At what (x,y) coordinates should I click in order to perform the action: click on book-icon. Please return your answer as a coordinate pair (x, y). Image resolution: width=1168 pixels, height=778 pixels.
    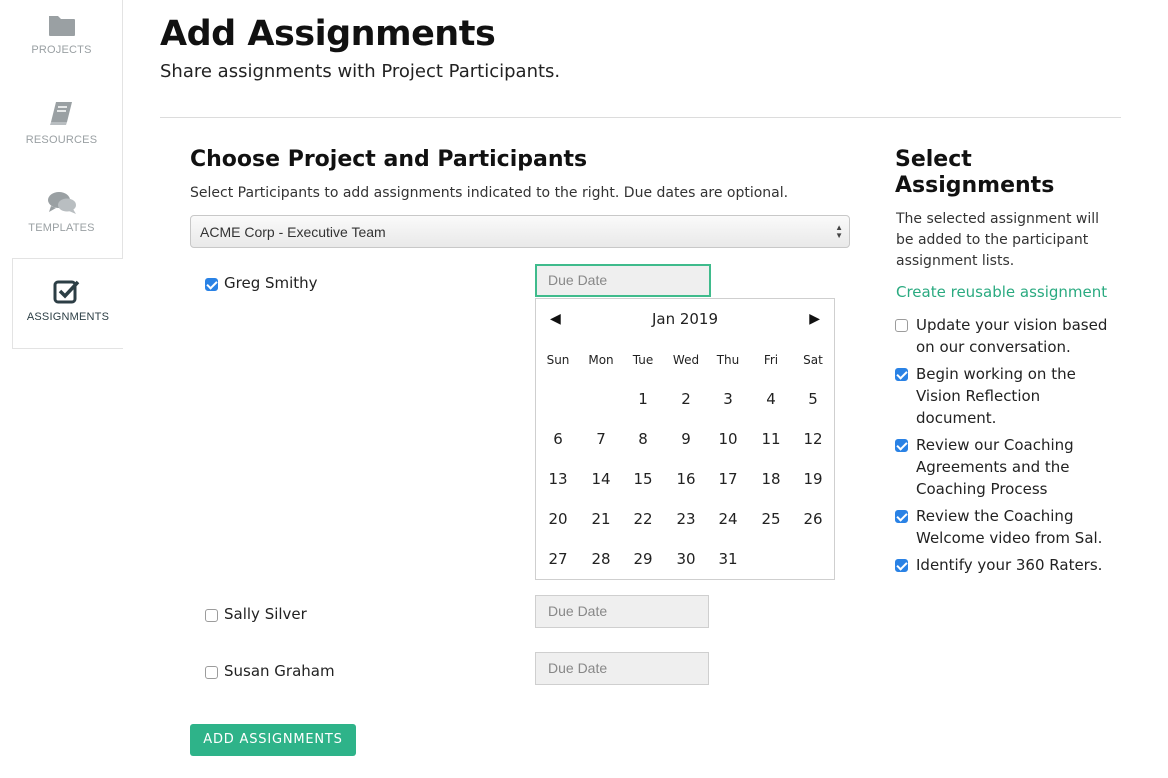
    Looking at the image, I should click on (60, 113).